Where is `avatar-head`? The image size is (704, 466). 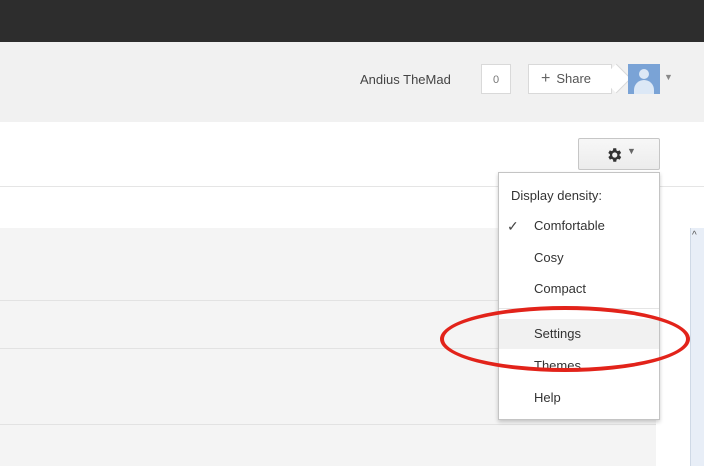 avatar-head is located at coordinates (644, 74).